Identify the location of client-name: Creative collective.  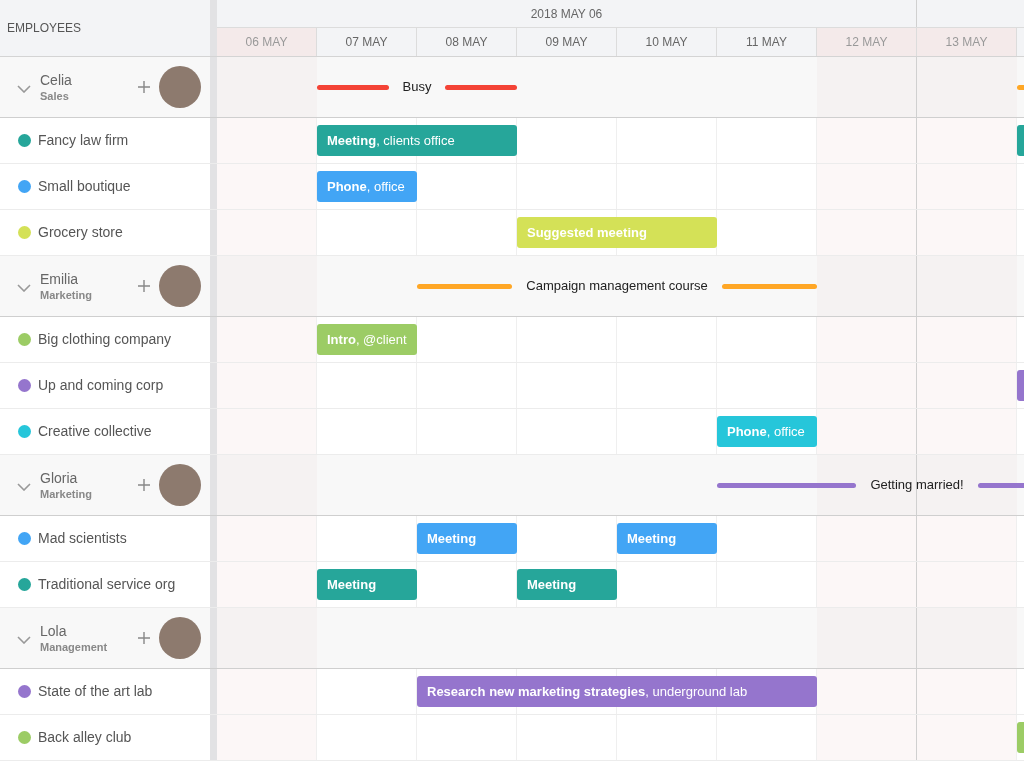
(95, 431).